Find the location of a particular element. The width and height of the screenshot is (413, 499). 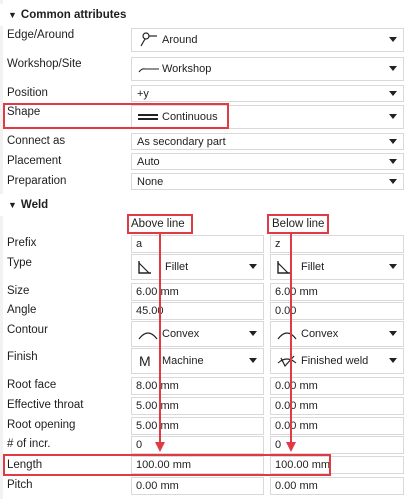

annotation-arrows is located at coordinates (225, 343).